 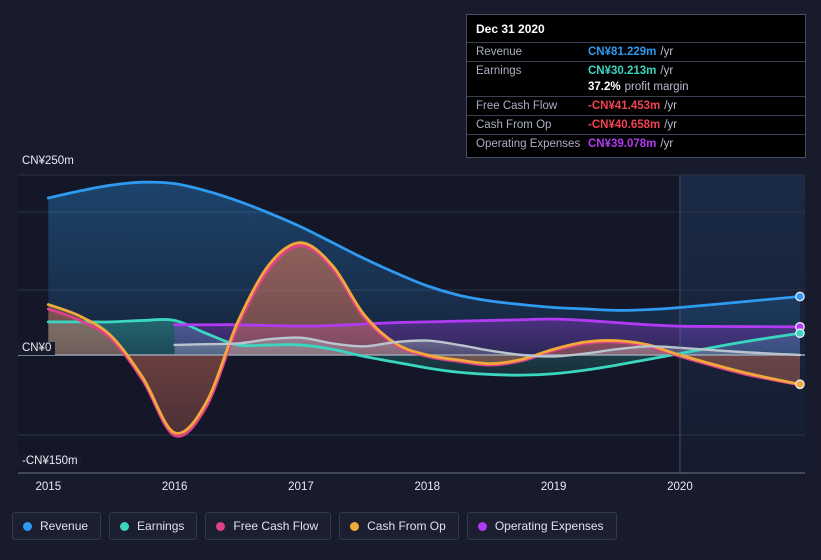 I want to click on tooltip-row-value: -CN¥40.658m, so click(x=624, y=125).